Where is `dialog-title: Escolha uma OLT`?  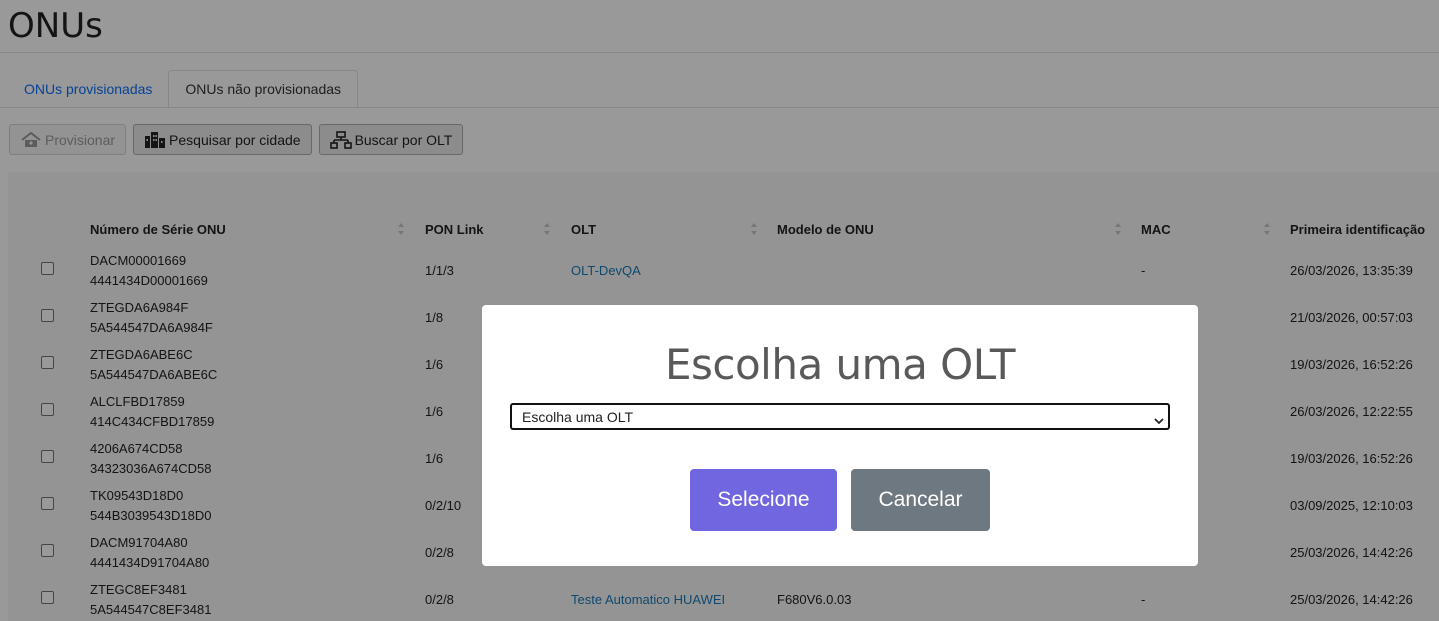 dialog-title: Escolha uma OLT is located at coordinates (840, 364).